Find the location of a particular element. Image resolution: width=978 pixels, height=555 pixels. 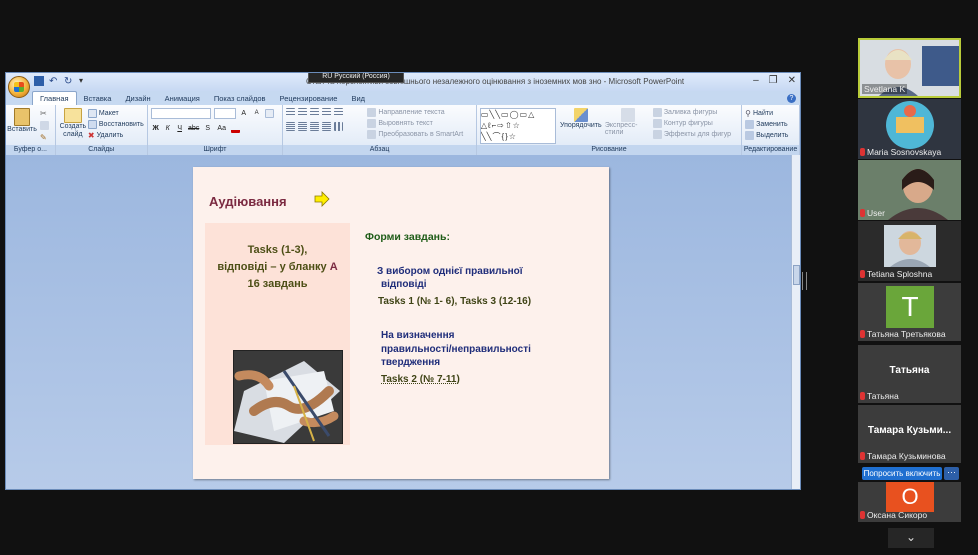

reset-label: Восстановить is located at coordinates (121, 124).